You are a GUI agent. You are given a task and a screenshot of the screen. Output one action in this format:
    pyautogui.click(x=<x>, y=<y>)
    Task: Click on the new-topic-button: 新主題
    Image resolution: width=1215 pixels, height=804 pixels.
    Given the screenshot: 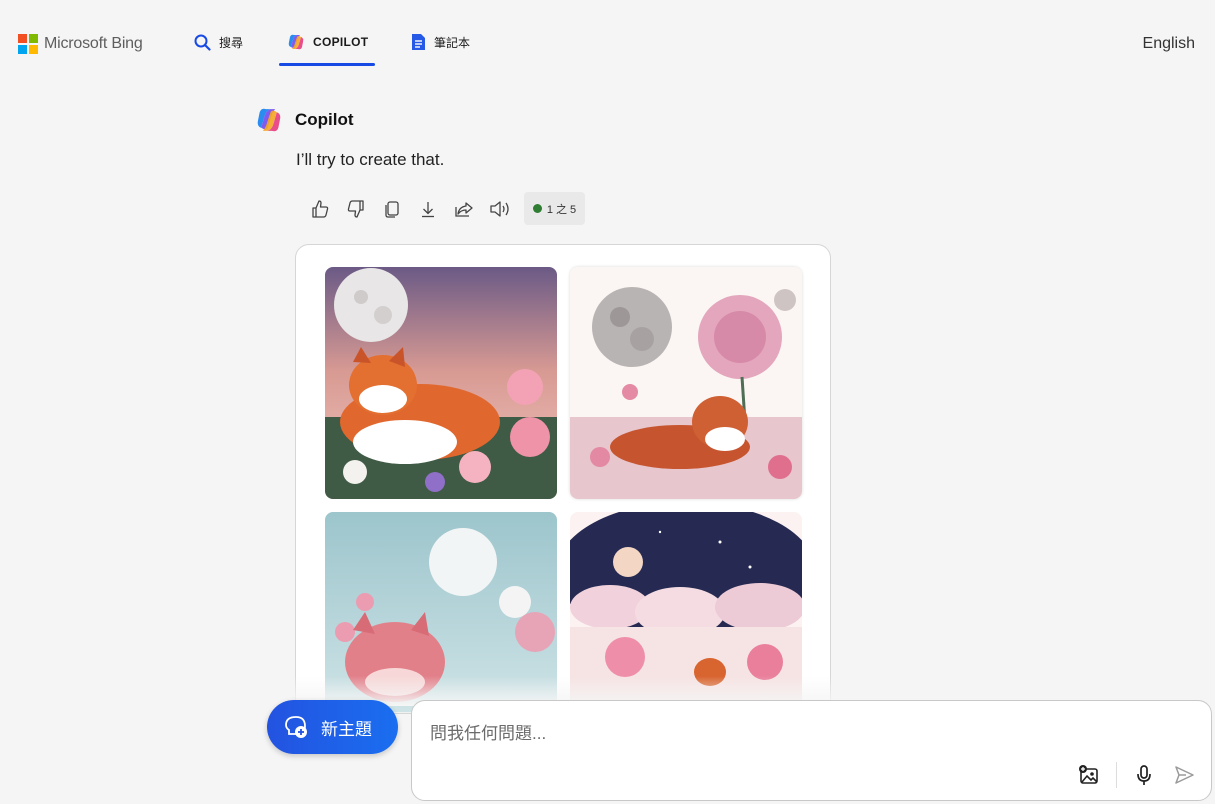 What is the action you would take?
    pyautogui.click(x=332, y=727)
    